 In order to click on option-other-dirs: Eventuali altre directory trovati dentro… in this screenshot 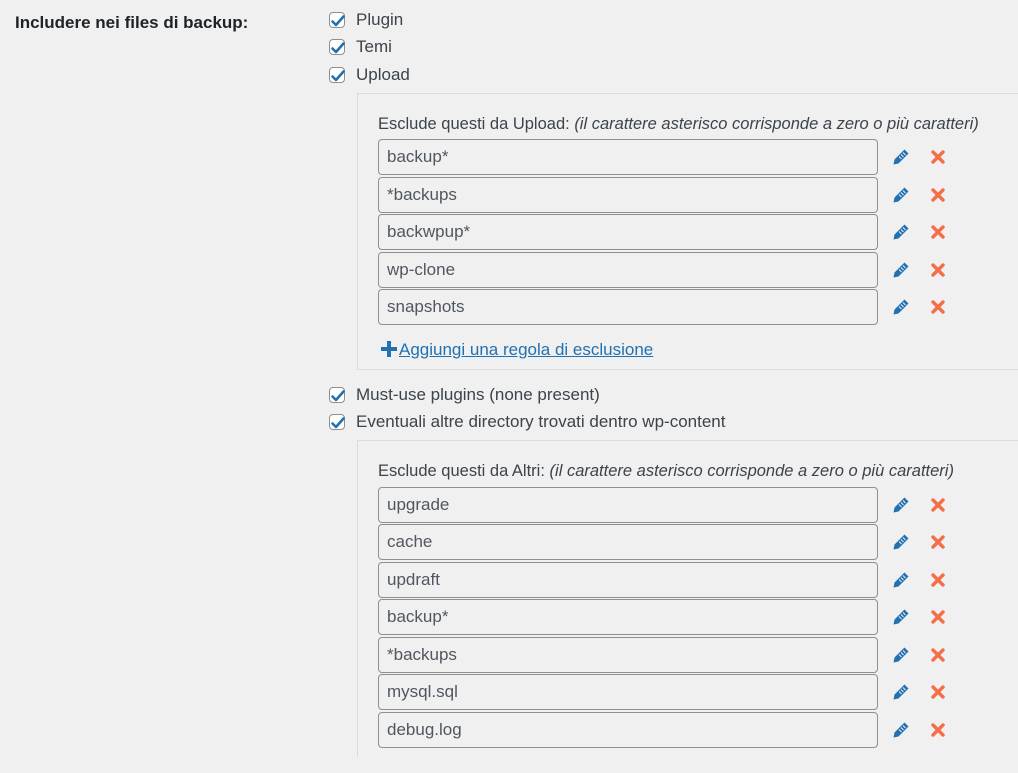, I will do `click(673, 423)`.